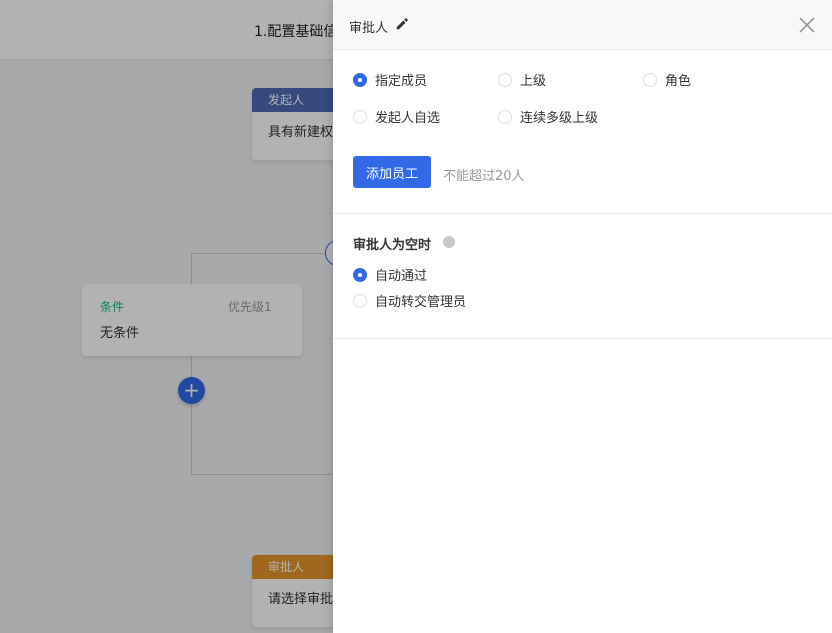  What do you see at coordinates (408, 118) in the screenshot?
I see `radio-label: 发起人自选` at bounding box center [408, 118].